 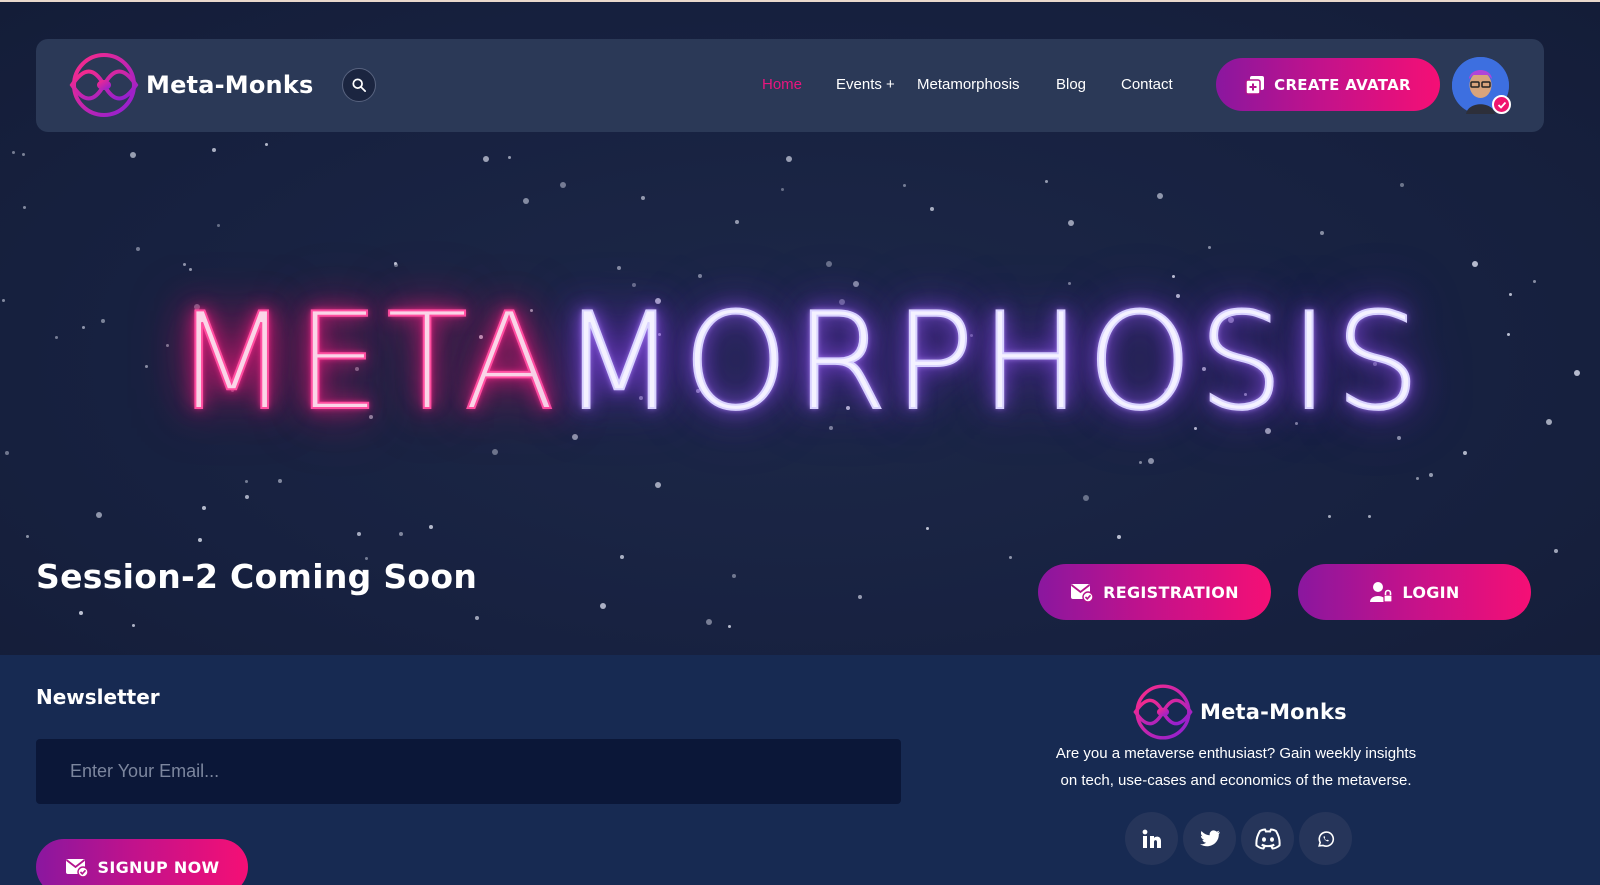 I want to click on footer-brand-name: Meta-Monks, so click(x=1273, y=712).